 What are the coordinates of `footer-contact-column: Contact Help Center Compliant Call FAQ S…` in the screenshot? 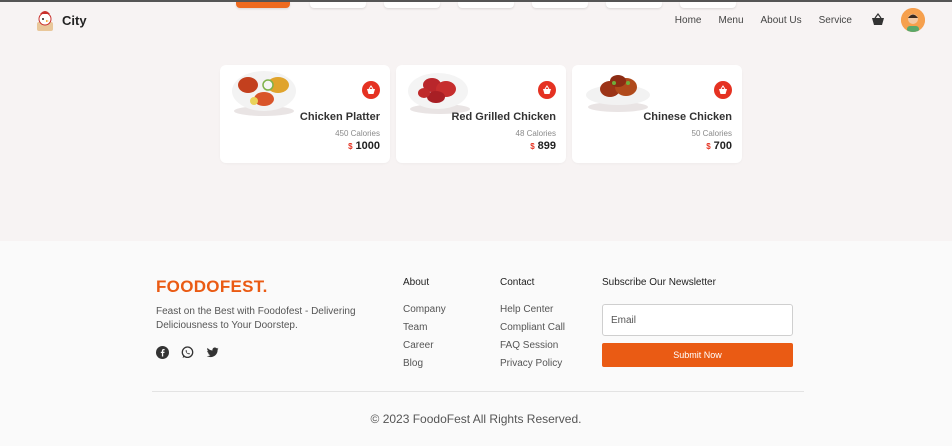 It's located at (532, 326).